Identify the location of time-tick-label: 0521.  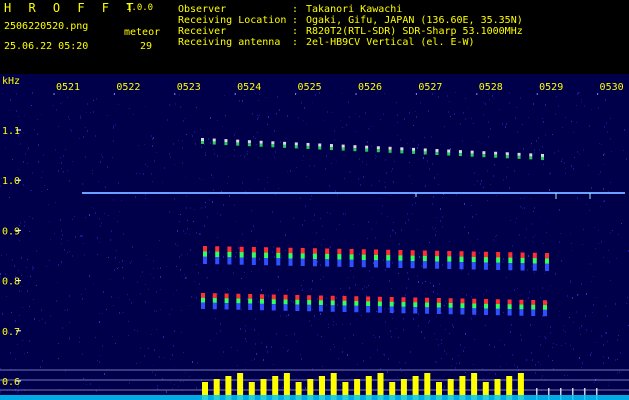
(68, 87).